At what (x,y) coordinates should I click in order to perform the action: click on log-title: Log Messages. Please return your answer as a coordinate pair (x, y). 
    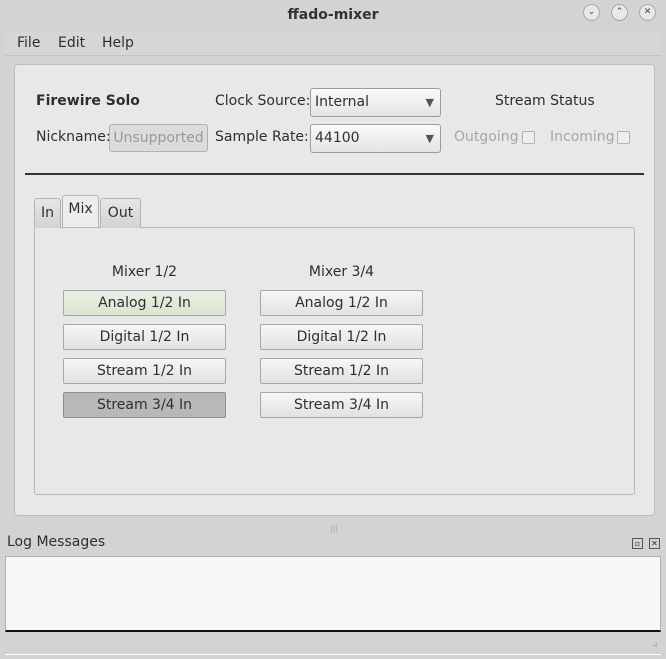
    Looking at the image, I should click on (56, 542).